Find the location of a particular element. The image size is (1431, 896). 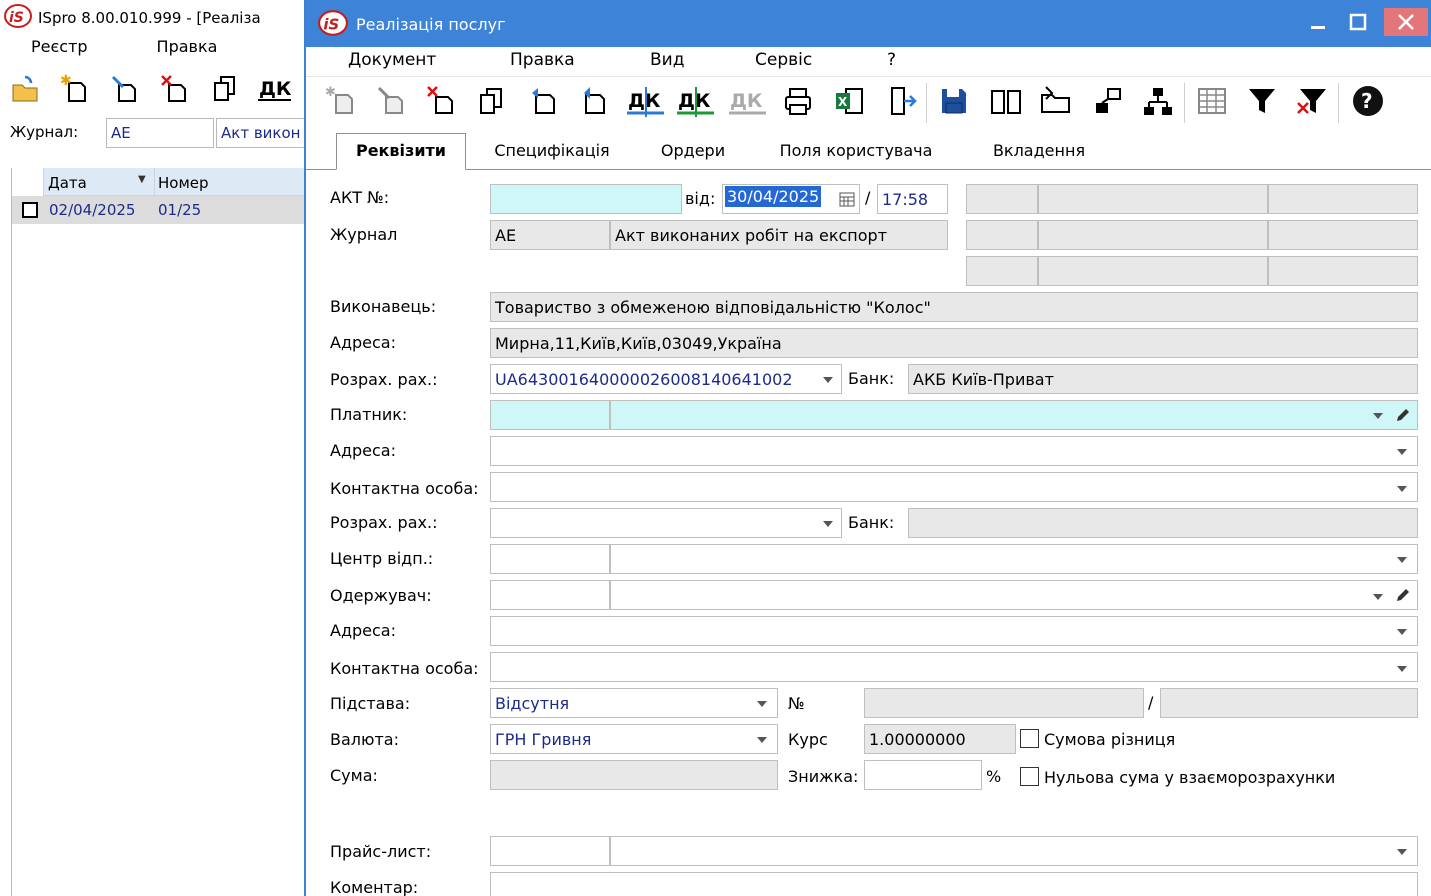

tab-orders: Ордери is located at coordinates (693, 153).